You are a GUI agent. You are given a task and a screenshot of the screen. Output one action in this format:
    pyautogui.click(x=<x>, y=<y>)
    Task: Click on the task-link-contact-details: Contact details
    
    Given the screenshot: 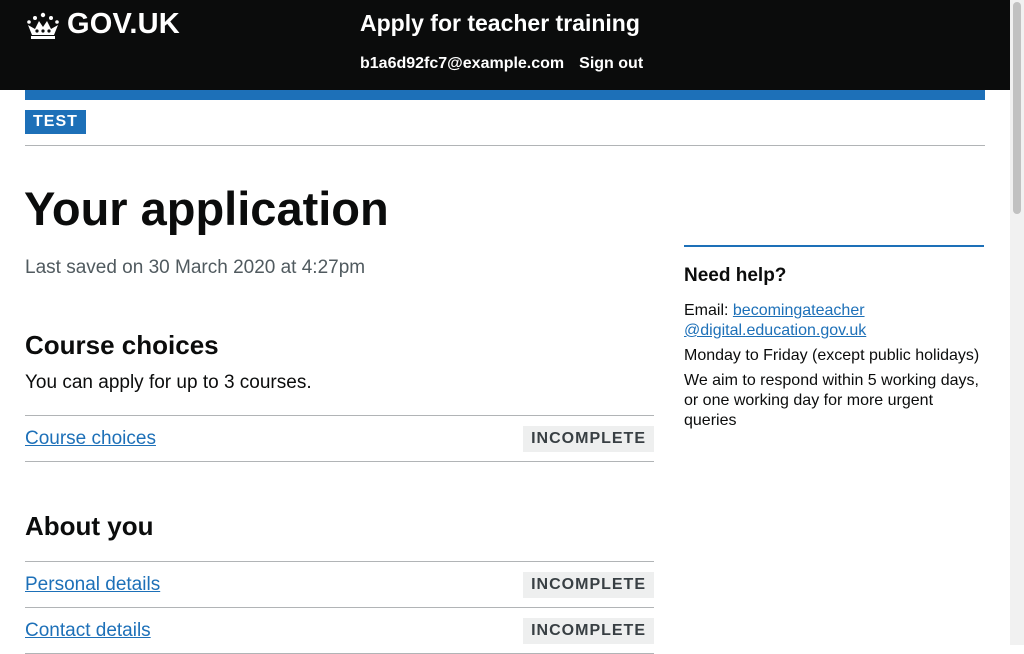 What is the action you would take?
    pyautogui.click(x=88, y=631)
    